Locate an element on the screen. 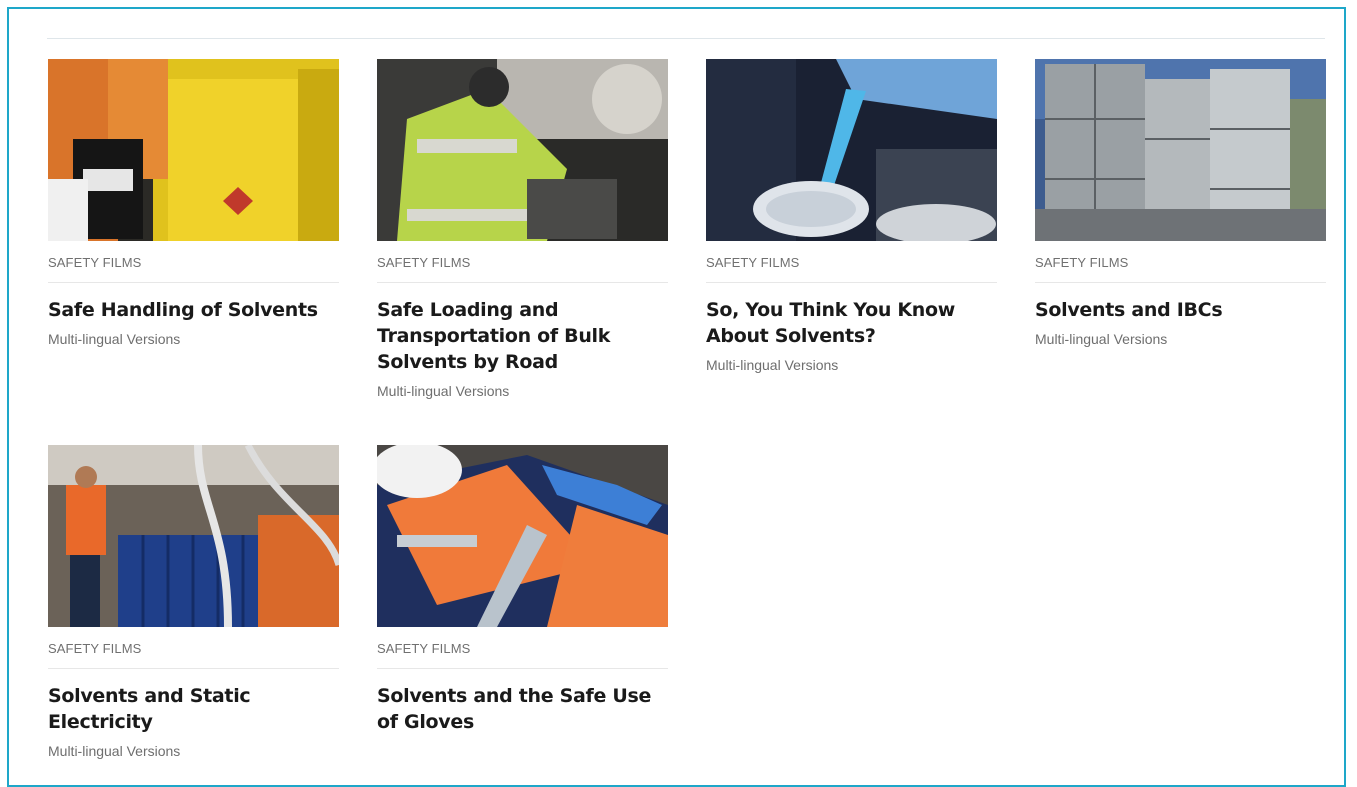 The width and height of the screenshot is (1357, 787). card-title: Solvents and IBCs is located at coordinates (1180, 310).